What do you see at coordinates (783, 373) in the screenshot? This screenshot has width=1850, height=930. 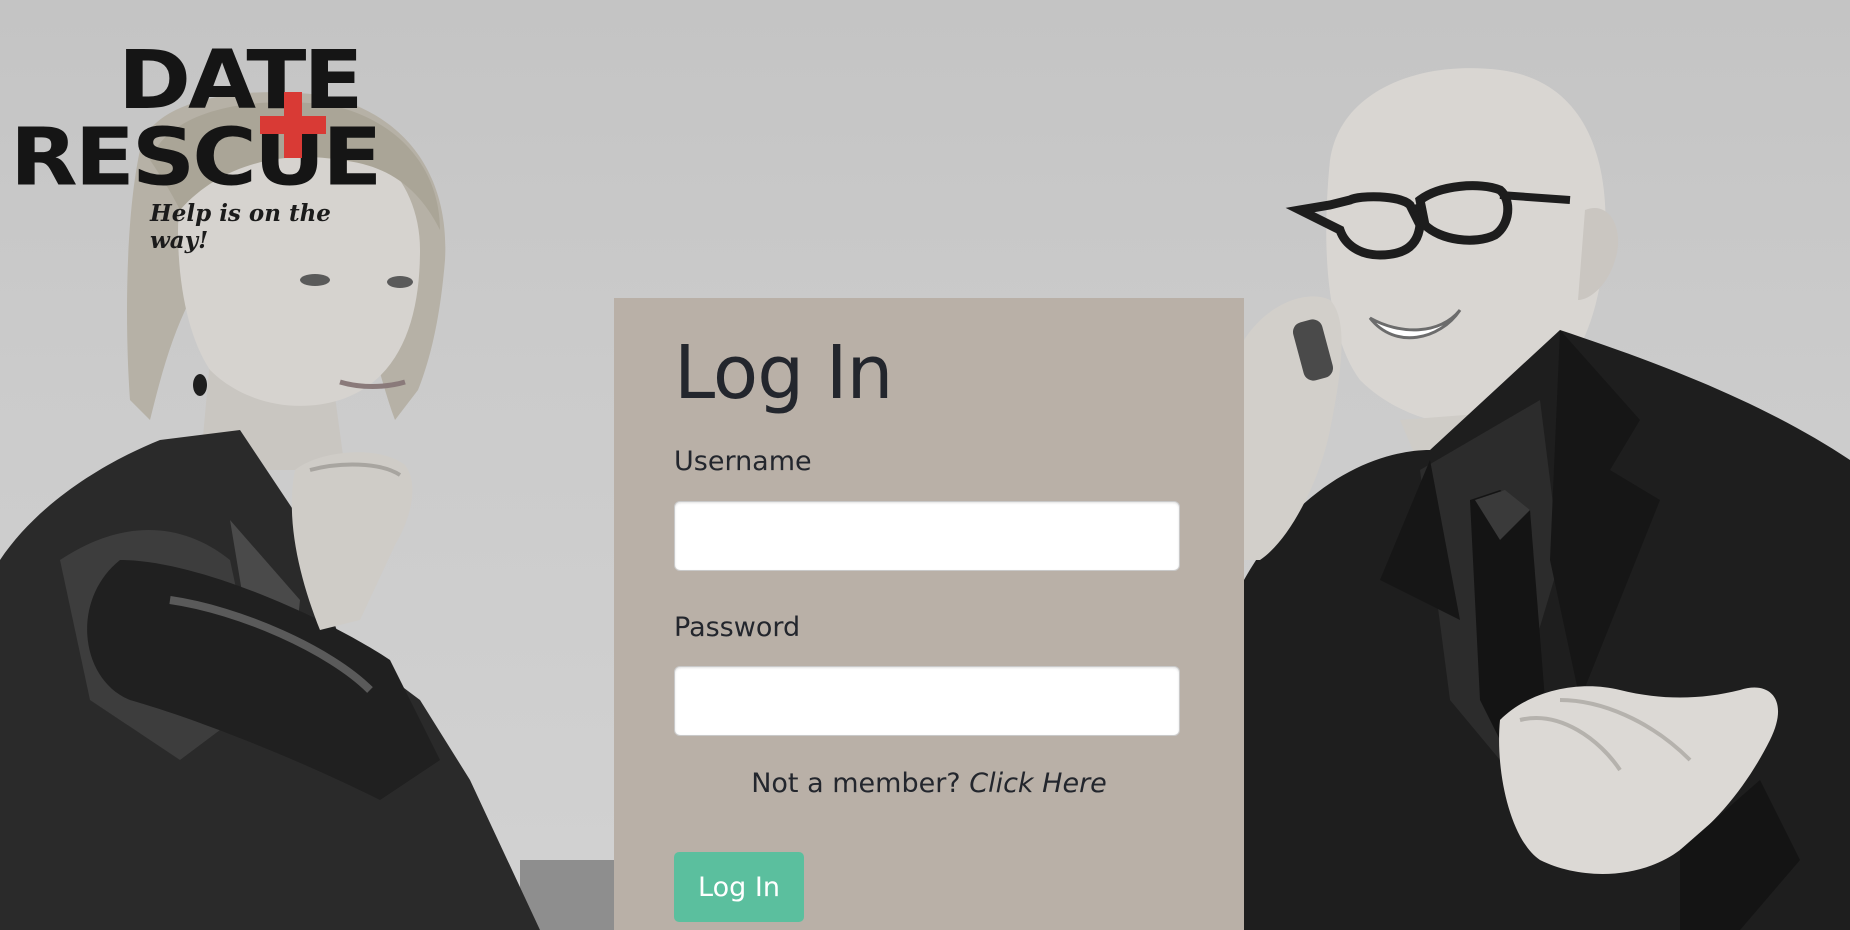 I see `login-title: Log In` at bounding box center [783, 373].